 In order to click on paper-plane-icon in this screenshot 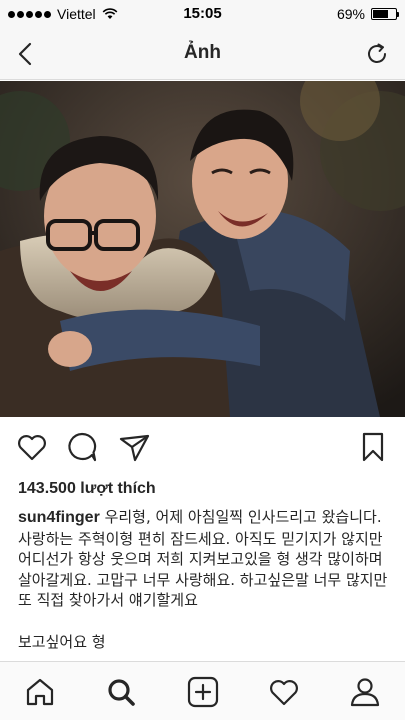, I will do `click(134, 447)`.